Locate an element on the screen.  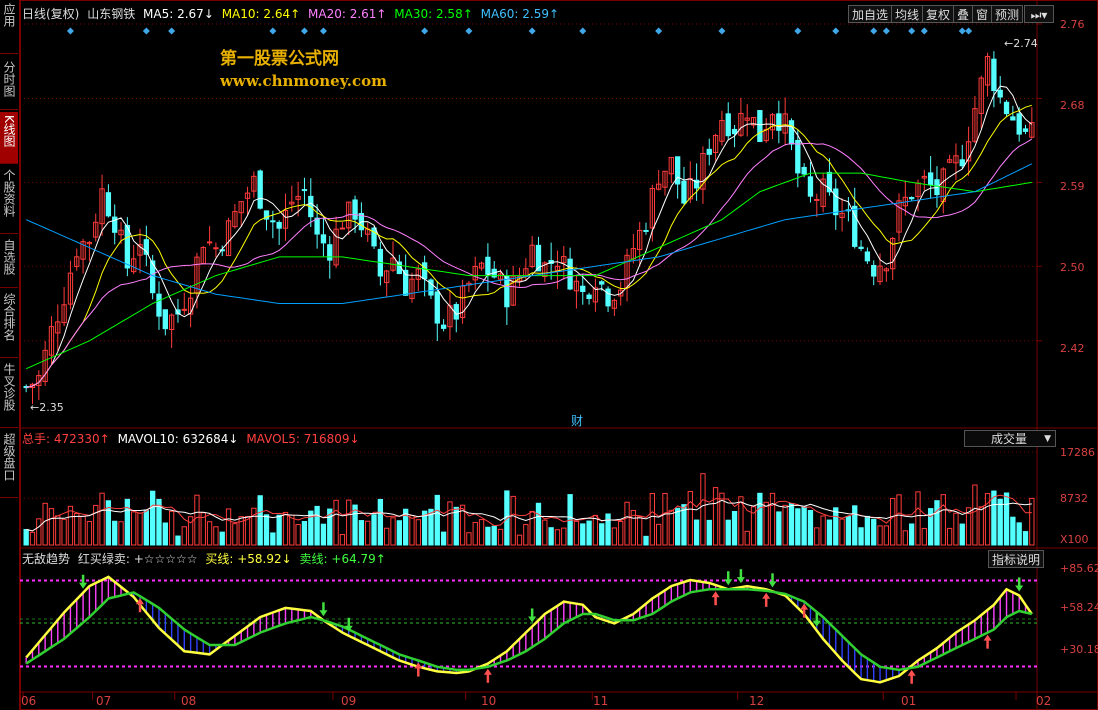
sidebar-item-watchlist: 自选股 is located at coordinates (9, 262).